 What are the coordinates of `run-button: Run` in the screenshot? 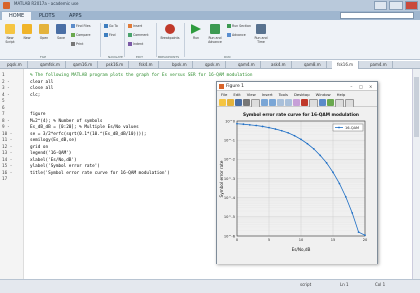 It's located at (196, 37).